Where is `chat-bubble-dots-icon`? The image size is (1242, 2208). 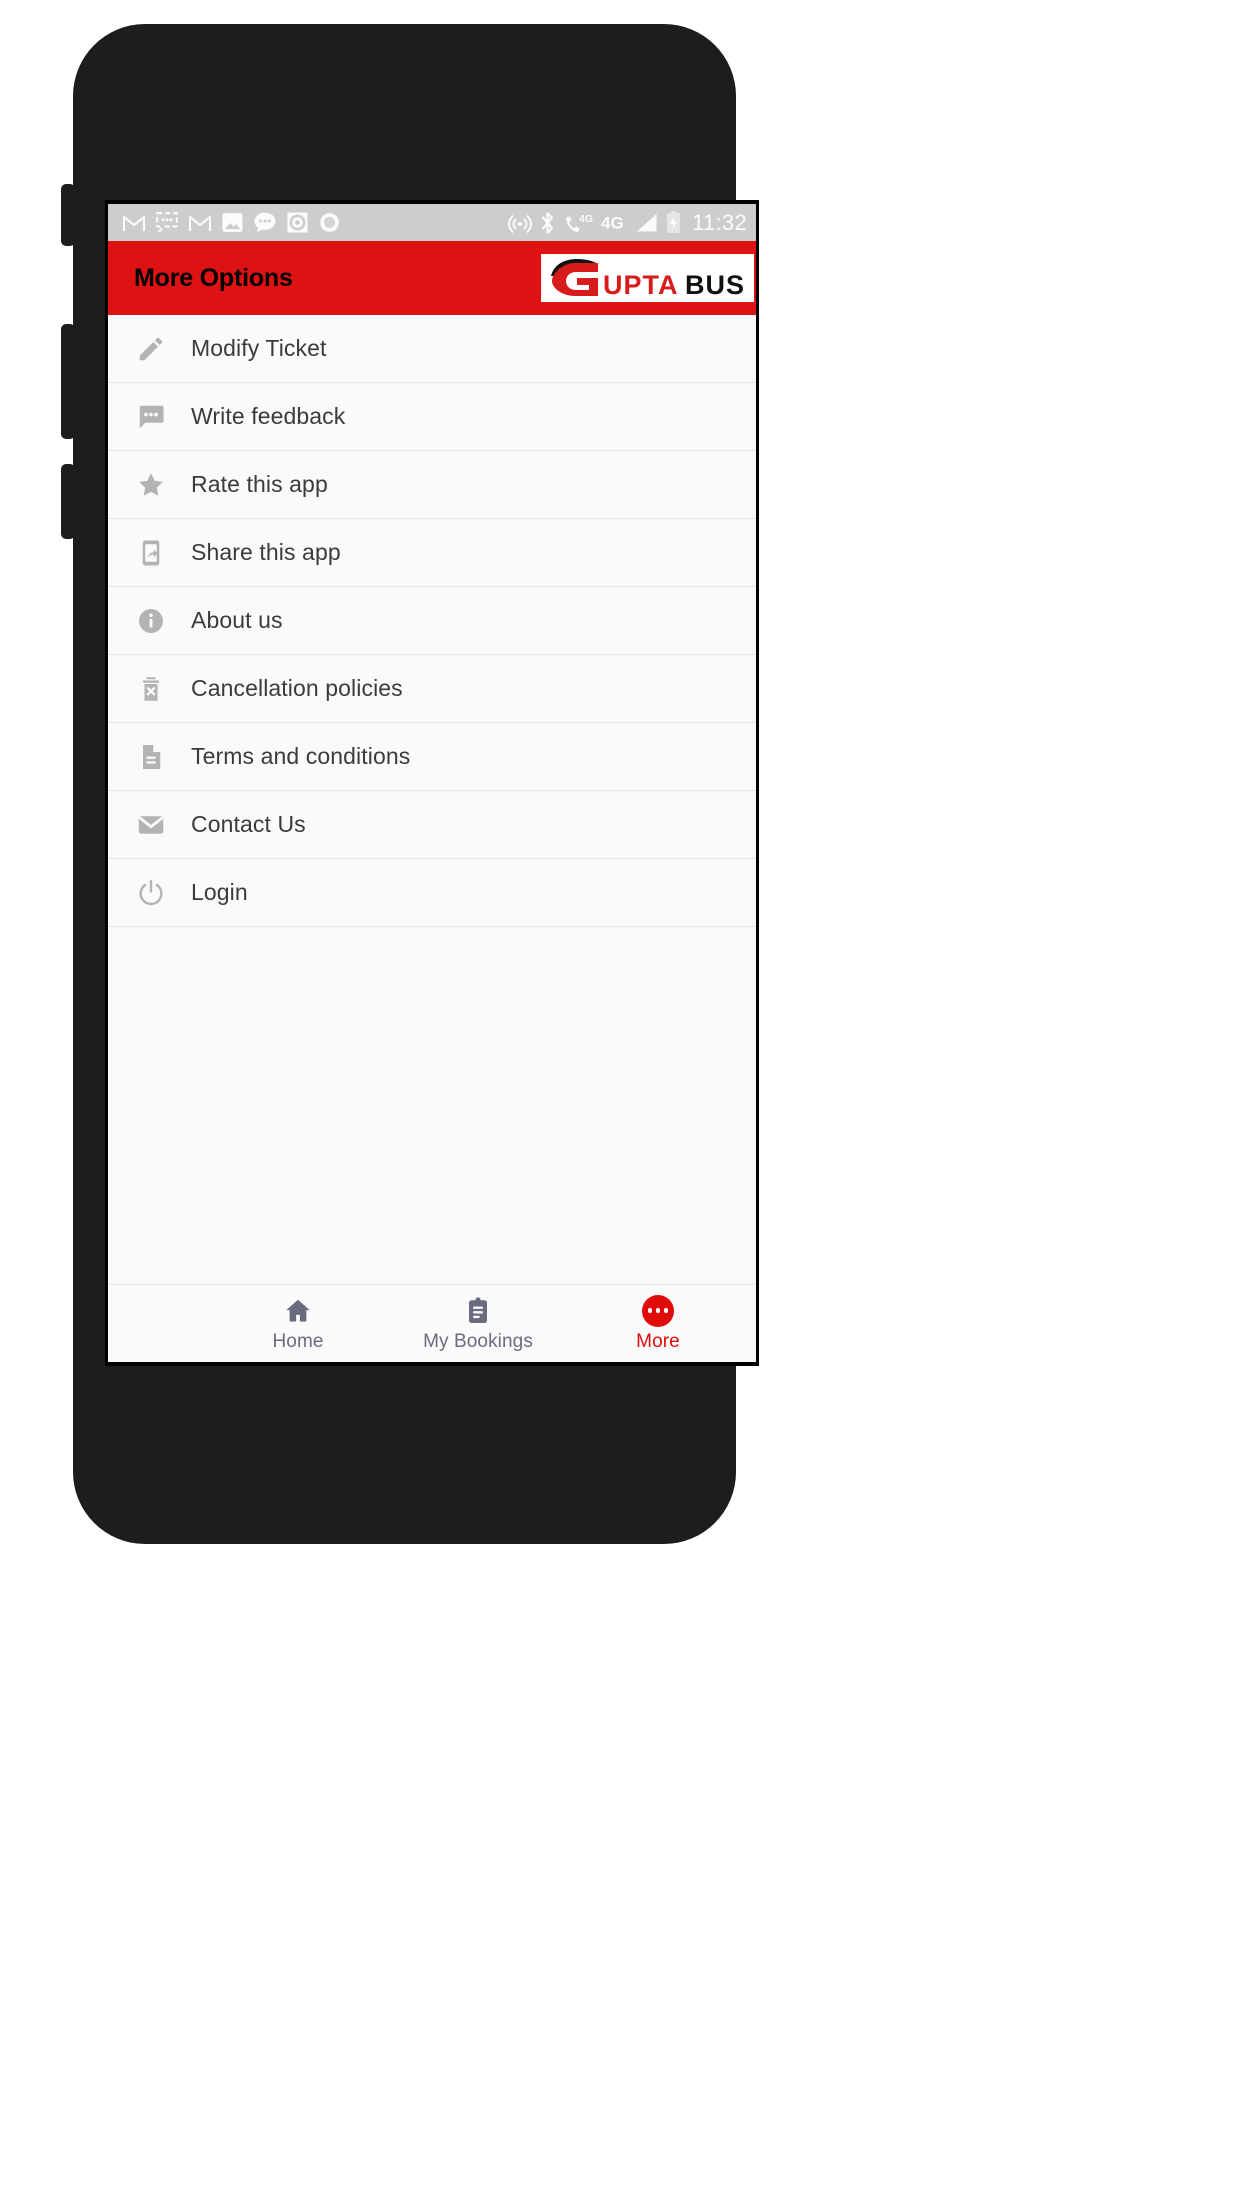 chat-bubble-dots-icon is located at coordinates (167, 222).